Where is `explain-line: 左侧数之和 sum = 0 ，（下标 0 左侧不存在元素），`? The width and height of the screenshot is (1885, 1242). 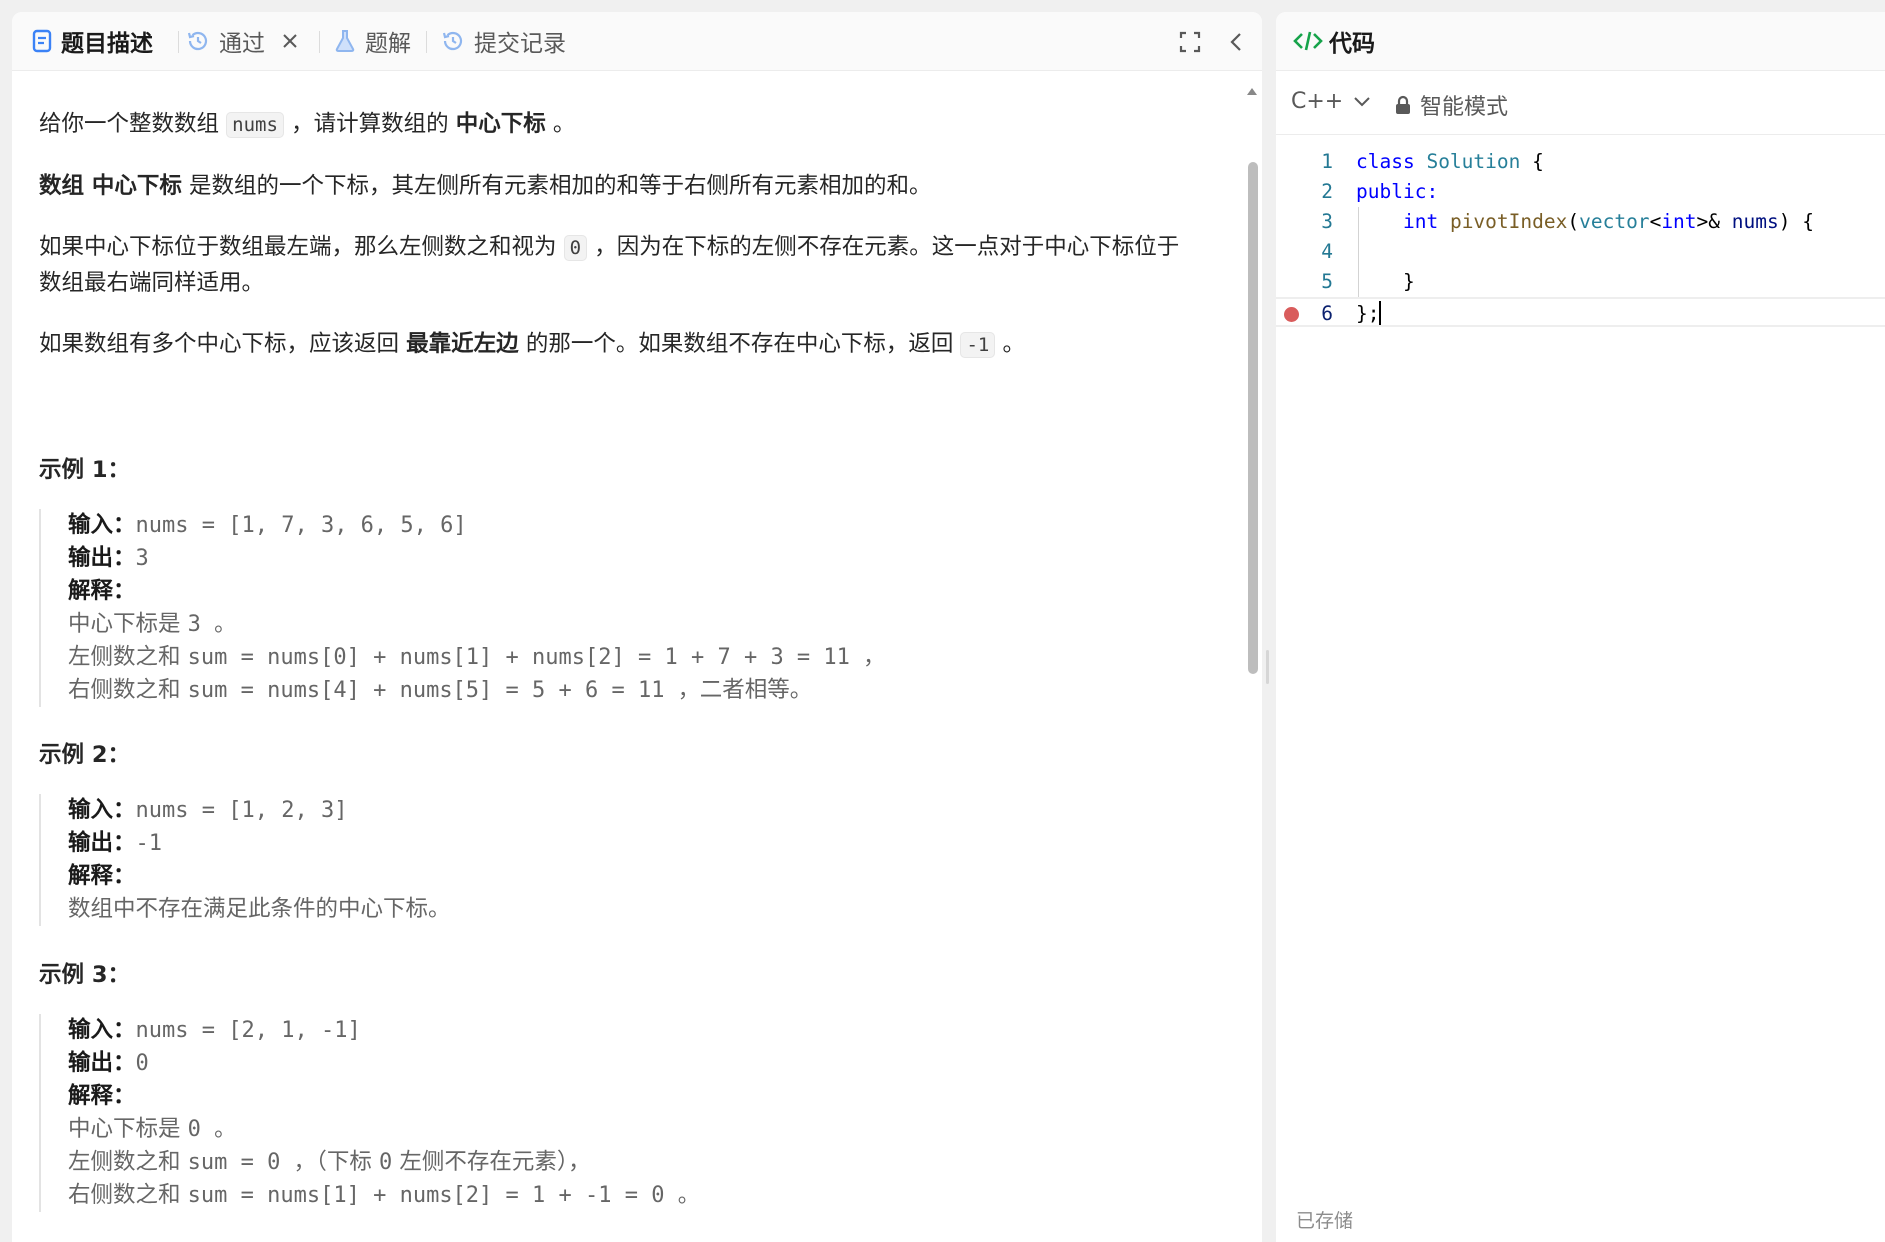
explain-line: 左侧数之和 sum = 0 ，（下标 0 左侧不存在元素）， is located at coordinates (658, 1162).